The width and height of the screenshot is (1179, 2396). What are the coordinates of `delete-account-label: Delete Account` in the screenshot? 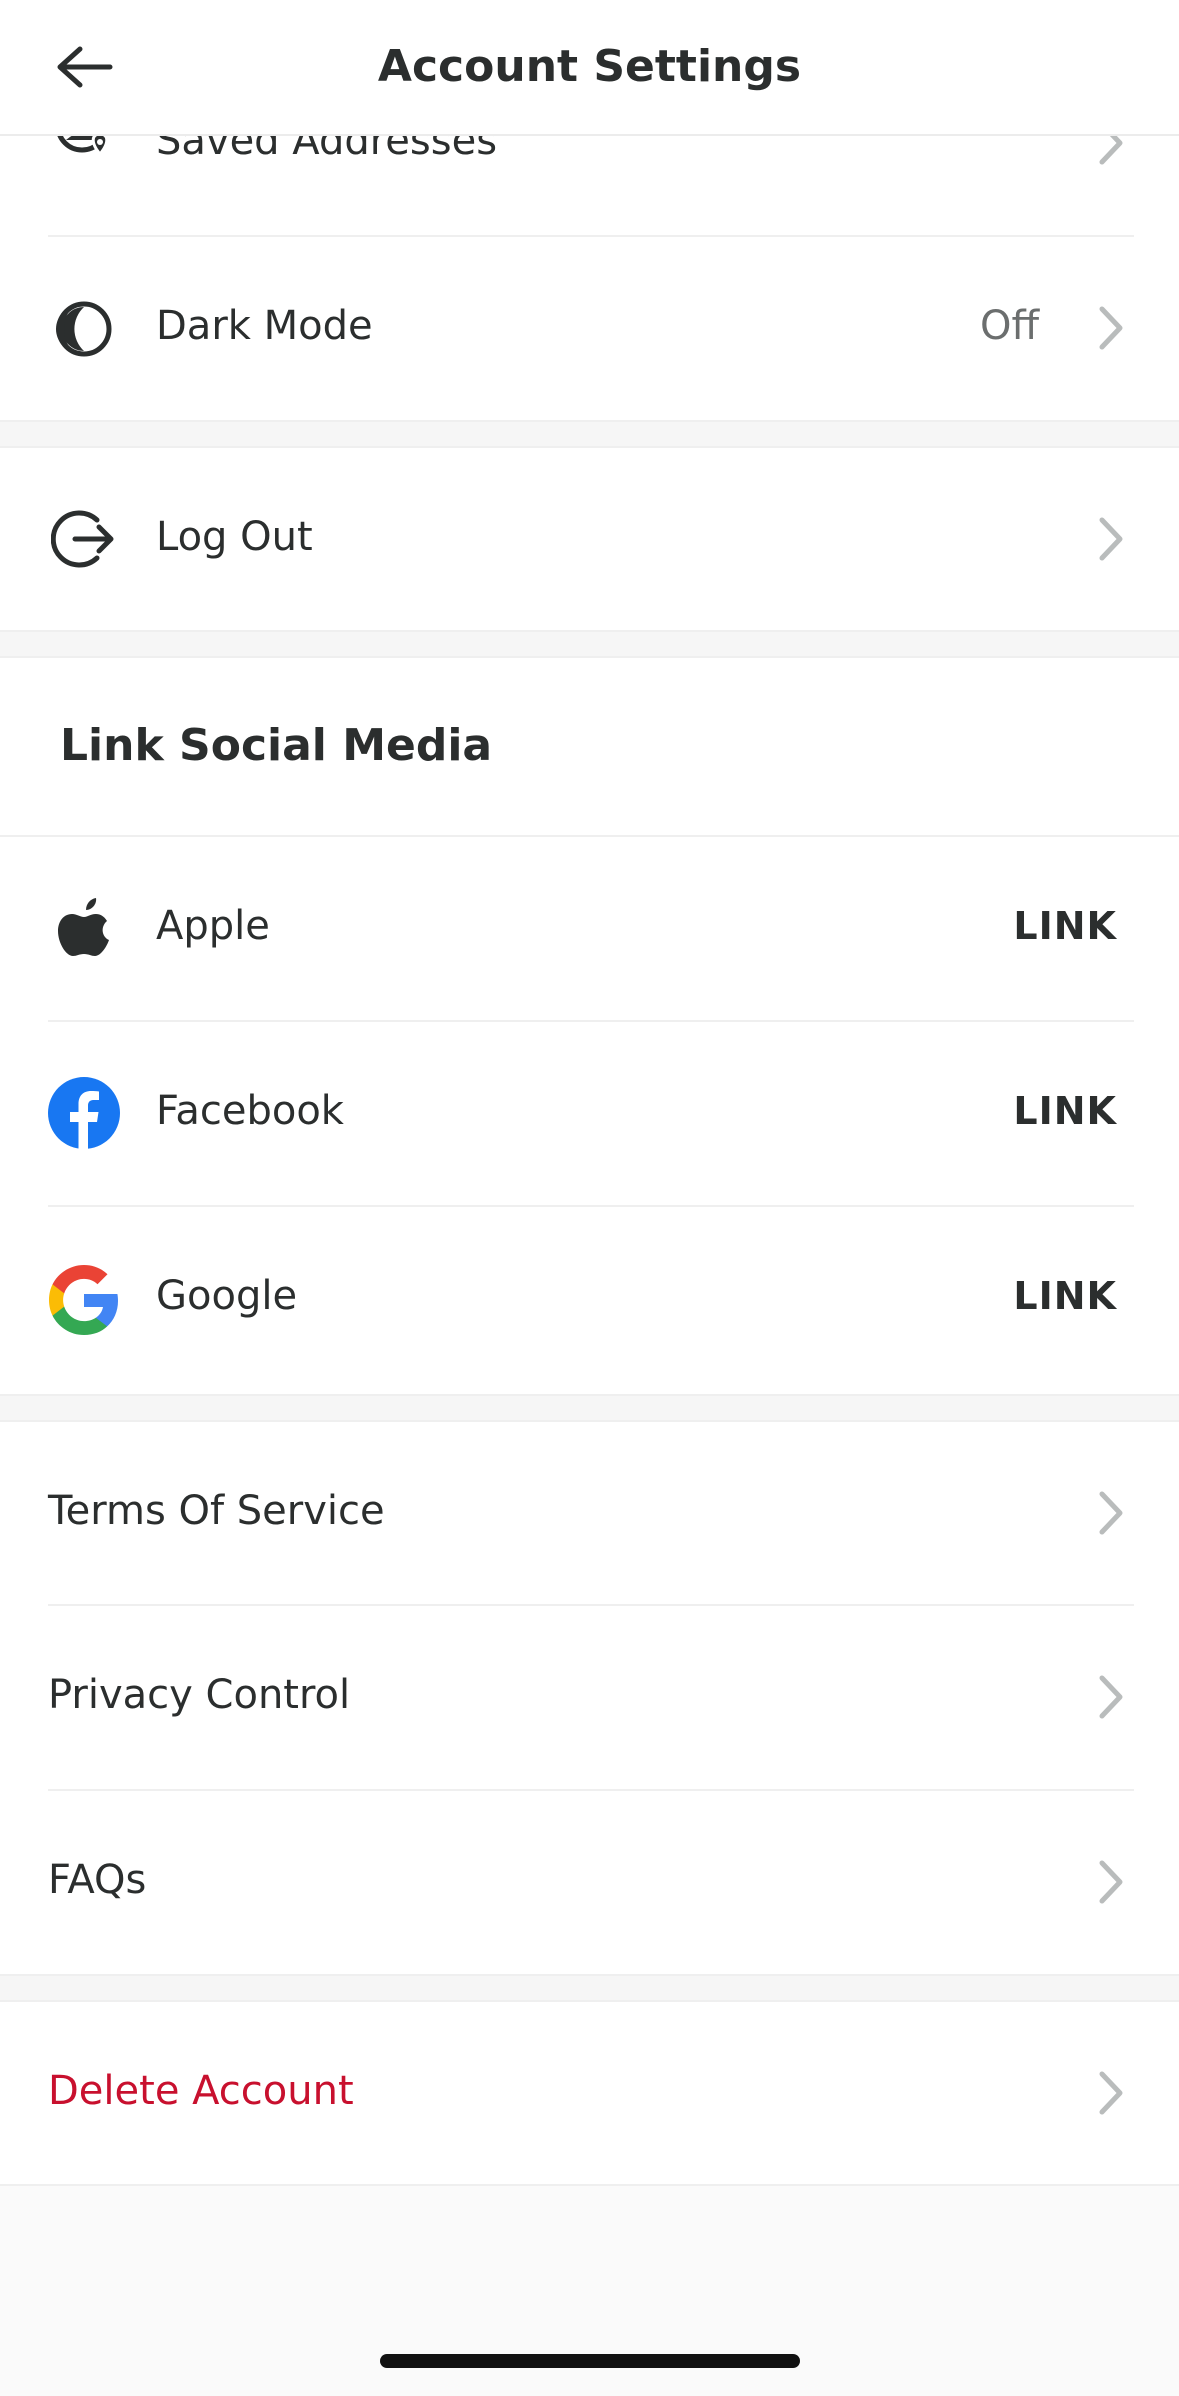 It's located at (201, 2091).